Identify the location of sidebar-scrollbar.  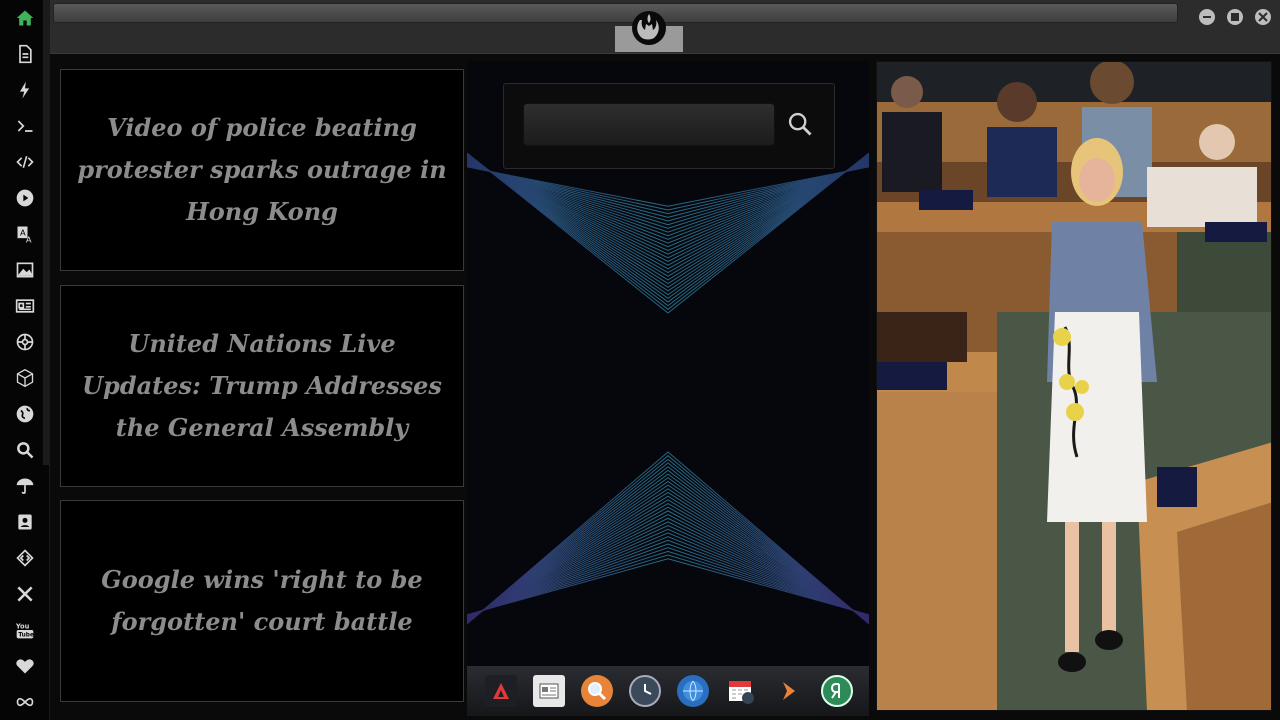
(46, 232).